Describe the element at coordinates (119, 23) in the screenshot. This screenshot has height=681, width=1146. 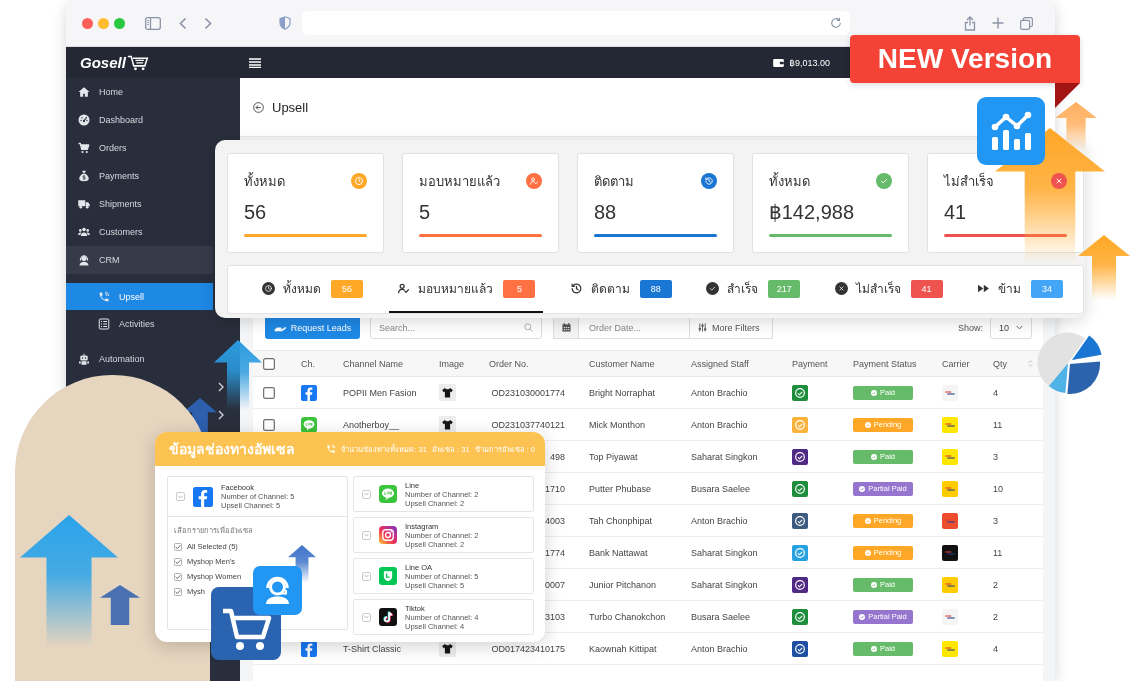
I see `zoom-window-icon` at that location.